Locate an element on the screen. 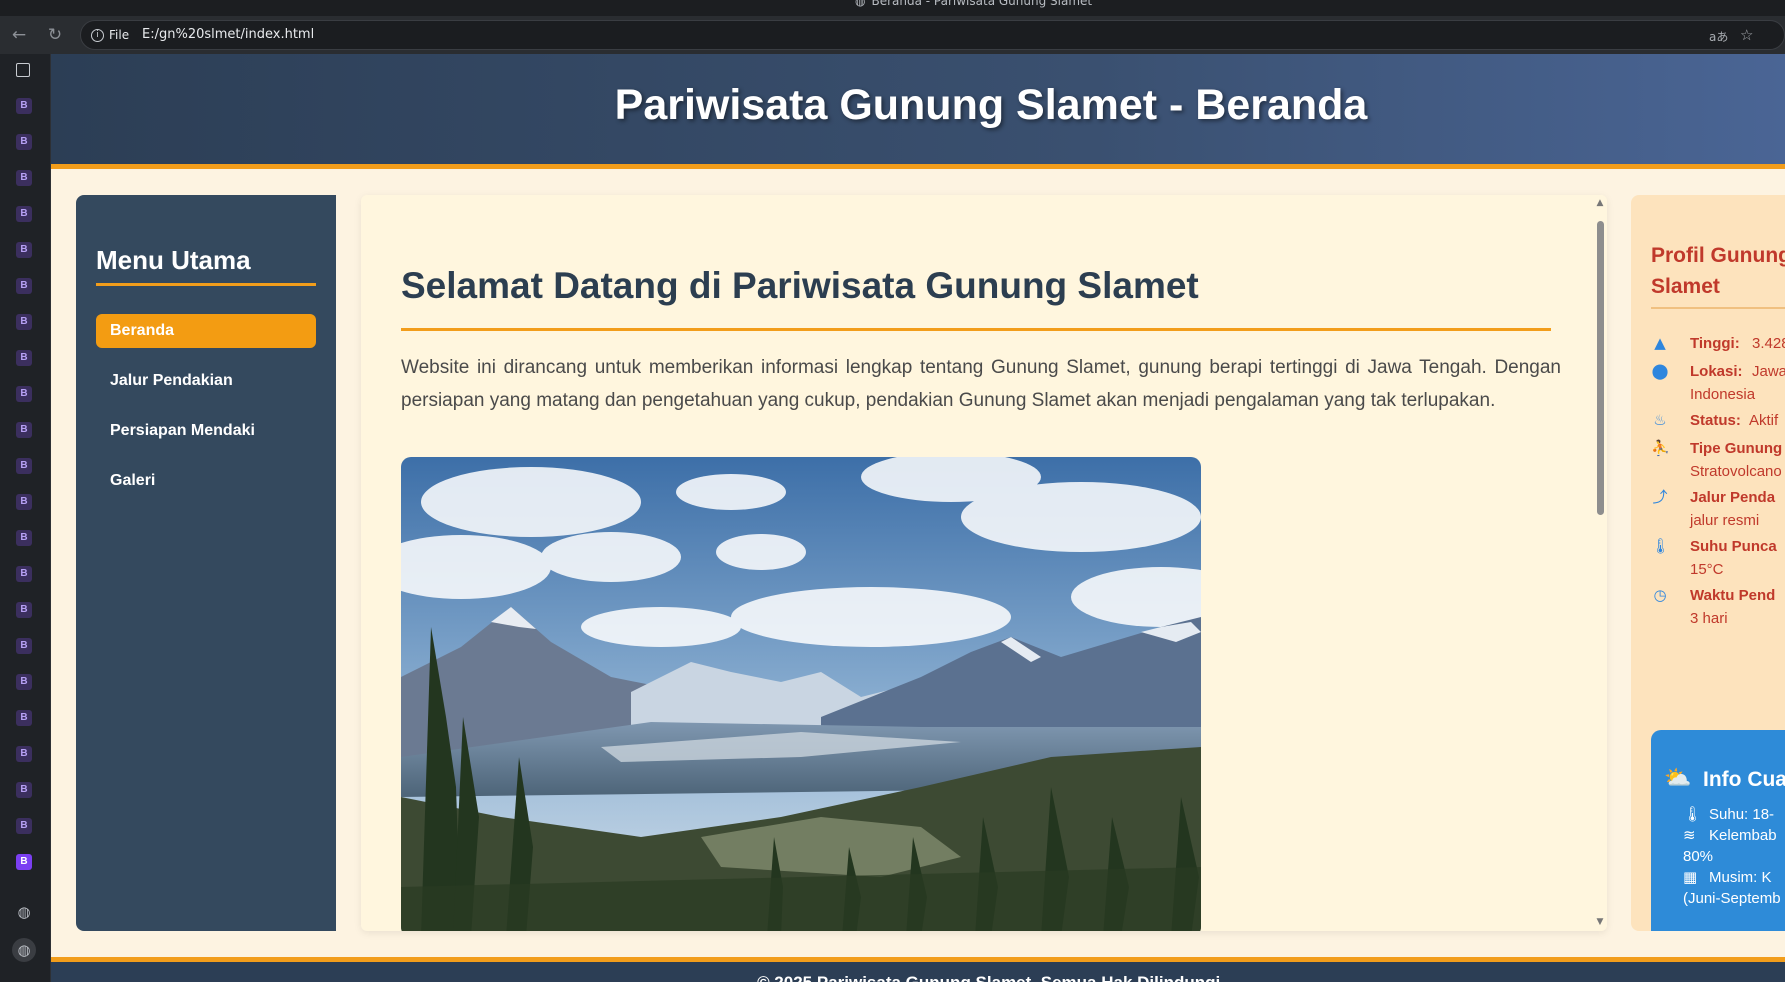 This screenshot has height=982, width=1785. calendar-icon: ▦ is located at coordinates (1690, 877).